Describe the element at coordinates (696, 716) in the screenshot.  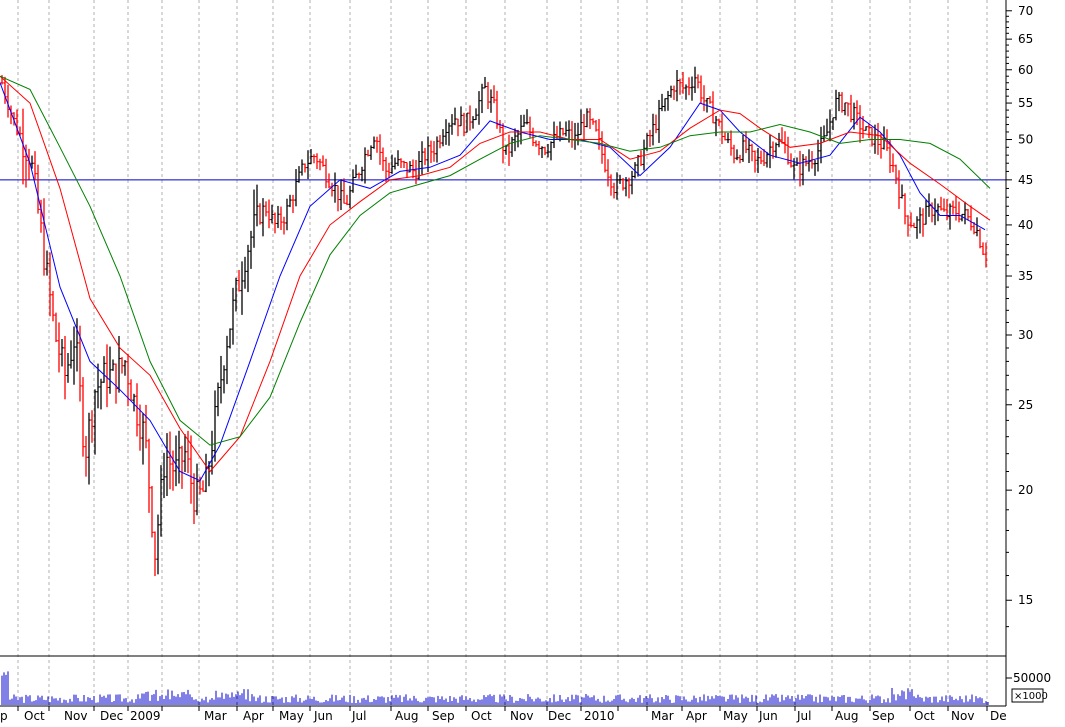
I see `x-label-17: Apr` at that location.